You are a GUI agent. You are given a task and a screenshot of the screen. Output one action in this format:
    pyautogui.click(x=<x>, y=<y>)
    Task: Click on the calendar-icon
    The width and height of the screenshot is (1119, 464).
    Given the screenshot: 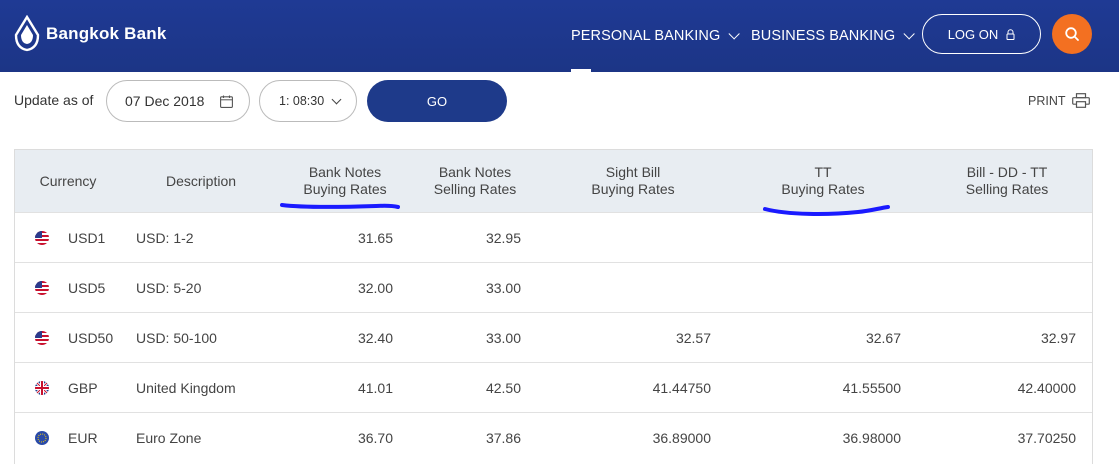 What is the action you would take?
    pyautogui.click(x=226, y=101)
    